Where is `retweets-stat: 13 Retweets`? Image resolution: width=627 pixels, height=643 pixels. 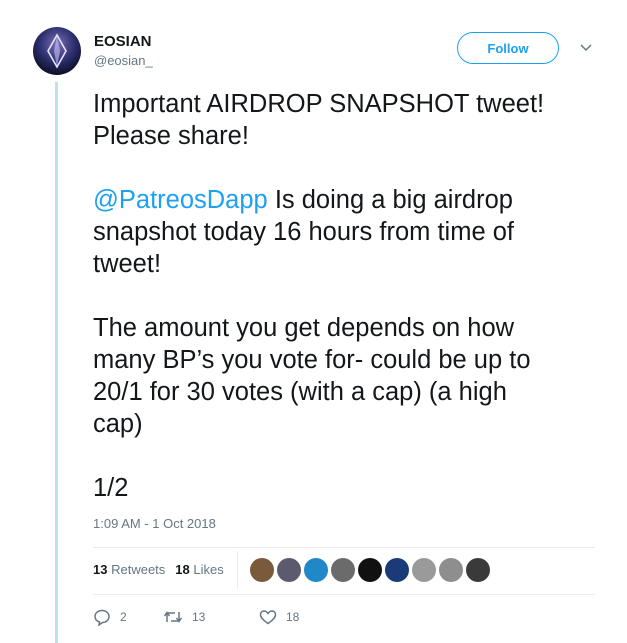
retweets-stat: 13 Retweets is located at coordinates (129, 569).